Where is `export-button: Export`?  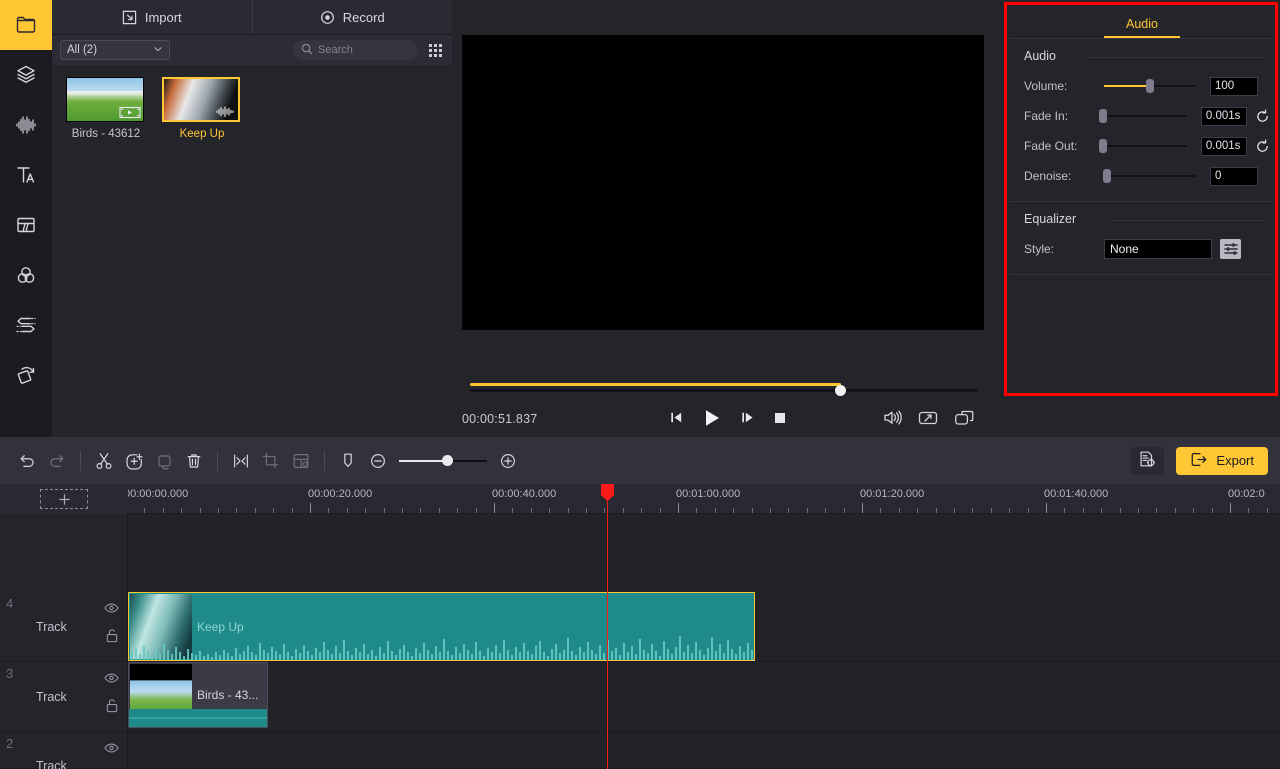
export-button: Export is located at coordinates (1222, 460).